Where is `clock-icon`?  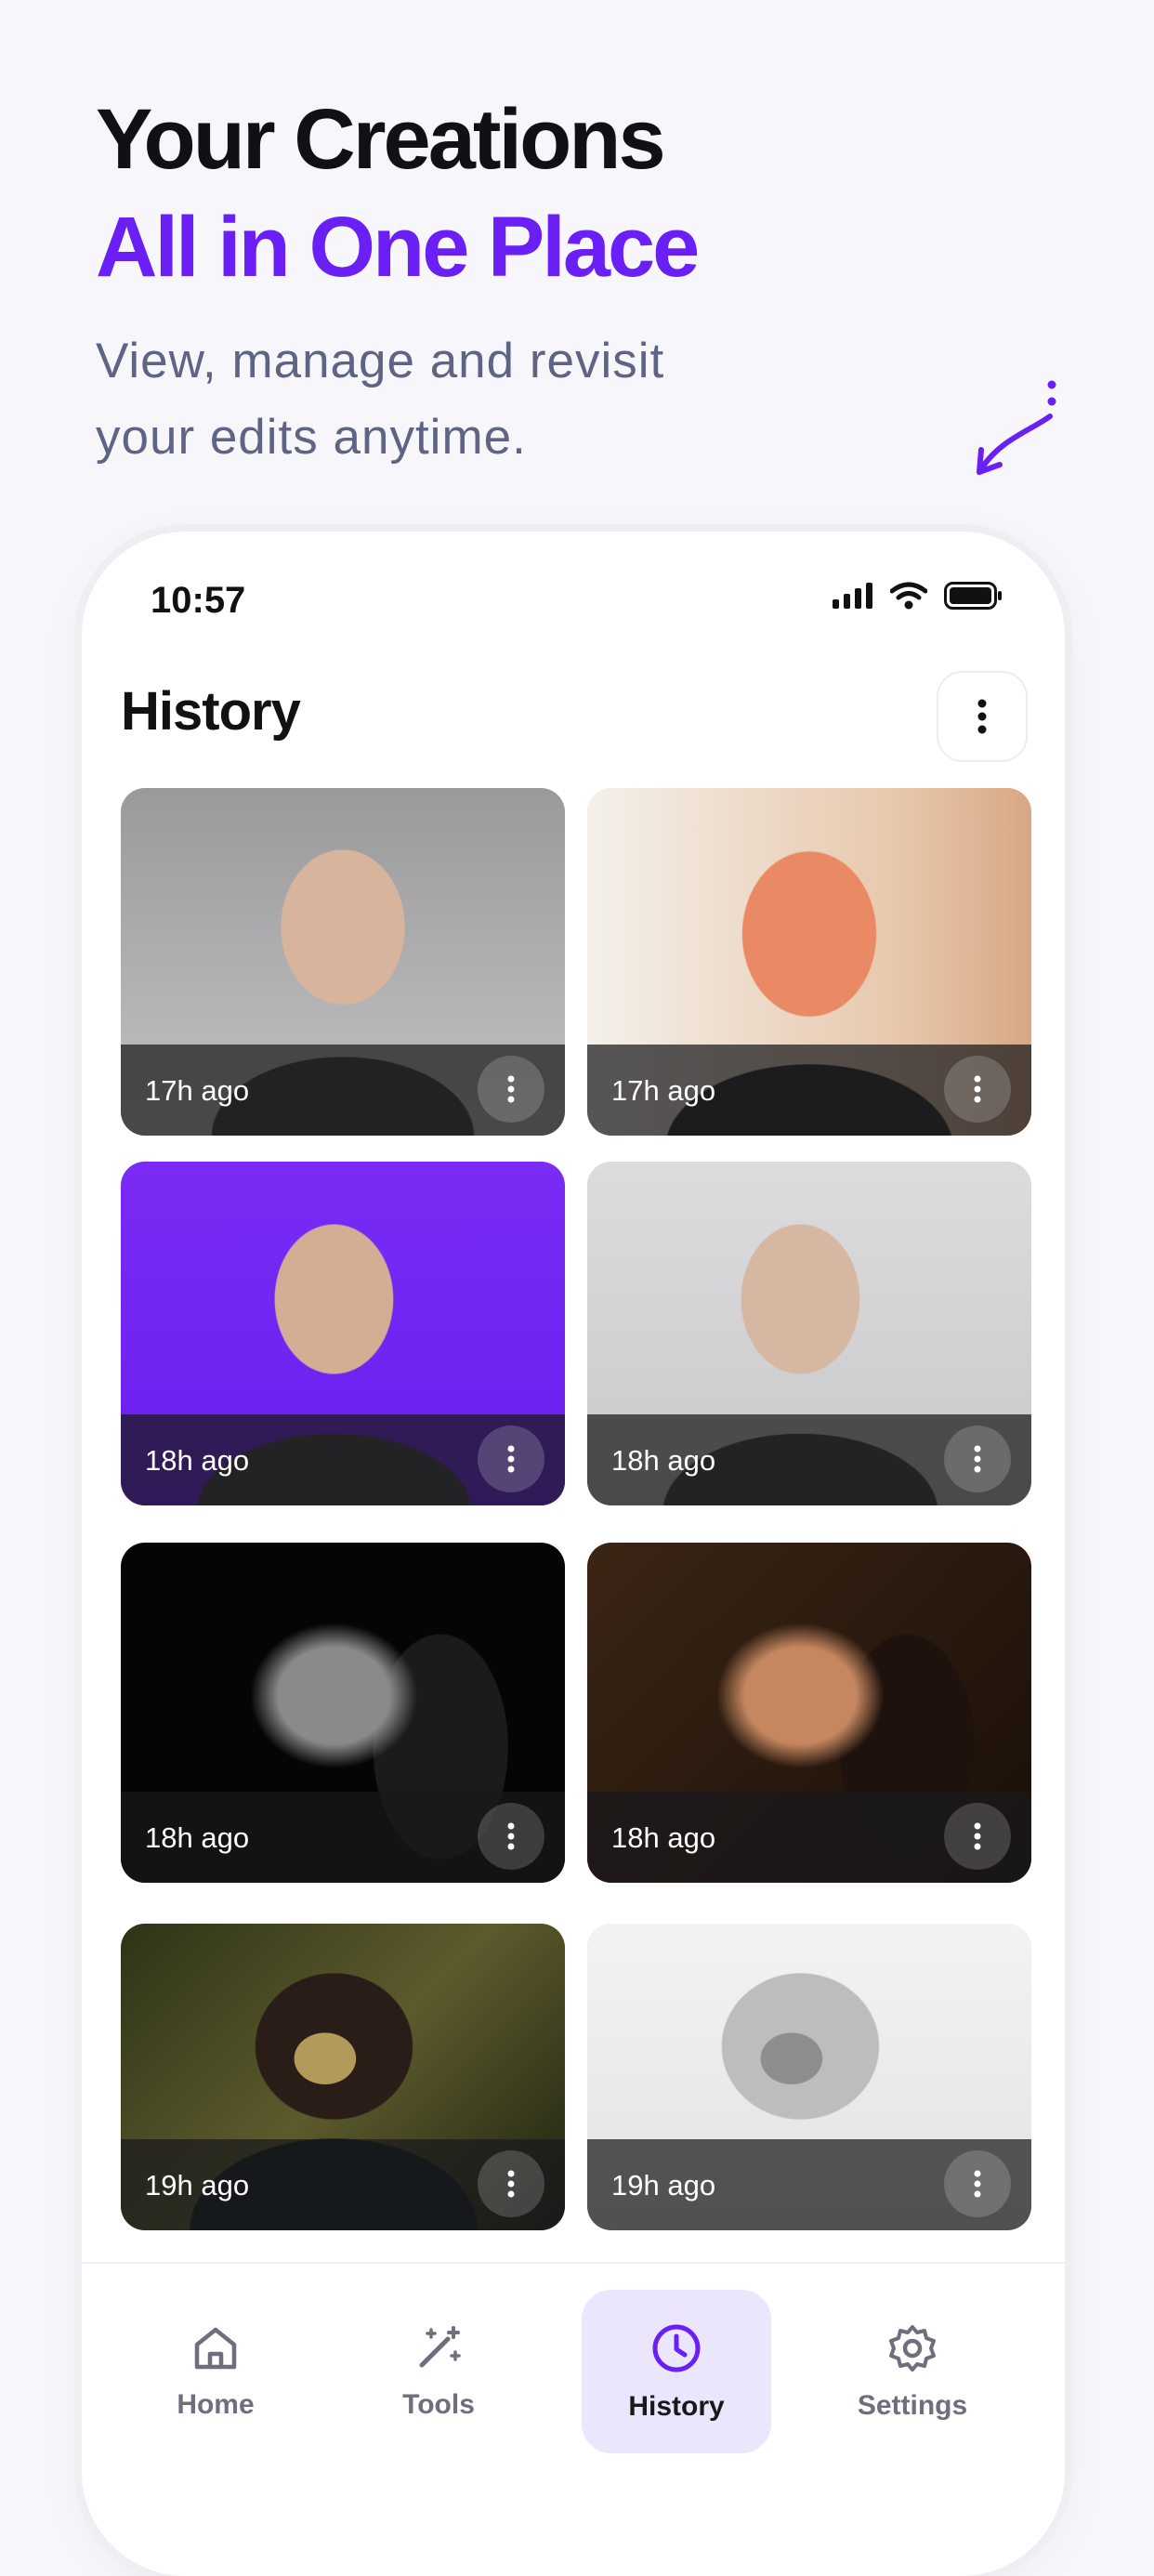
clock-icon is located at coordinates (676, 2348).